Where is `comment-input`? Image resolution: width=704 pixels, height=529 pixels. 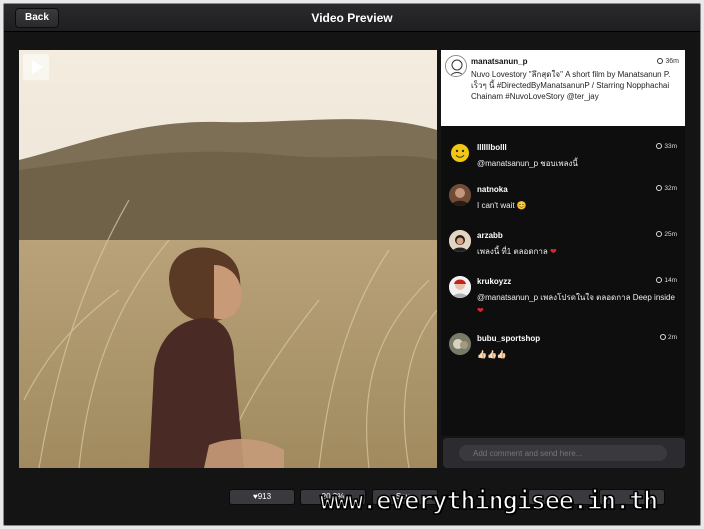
comment-input is located at coordinates (563, 453).